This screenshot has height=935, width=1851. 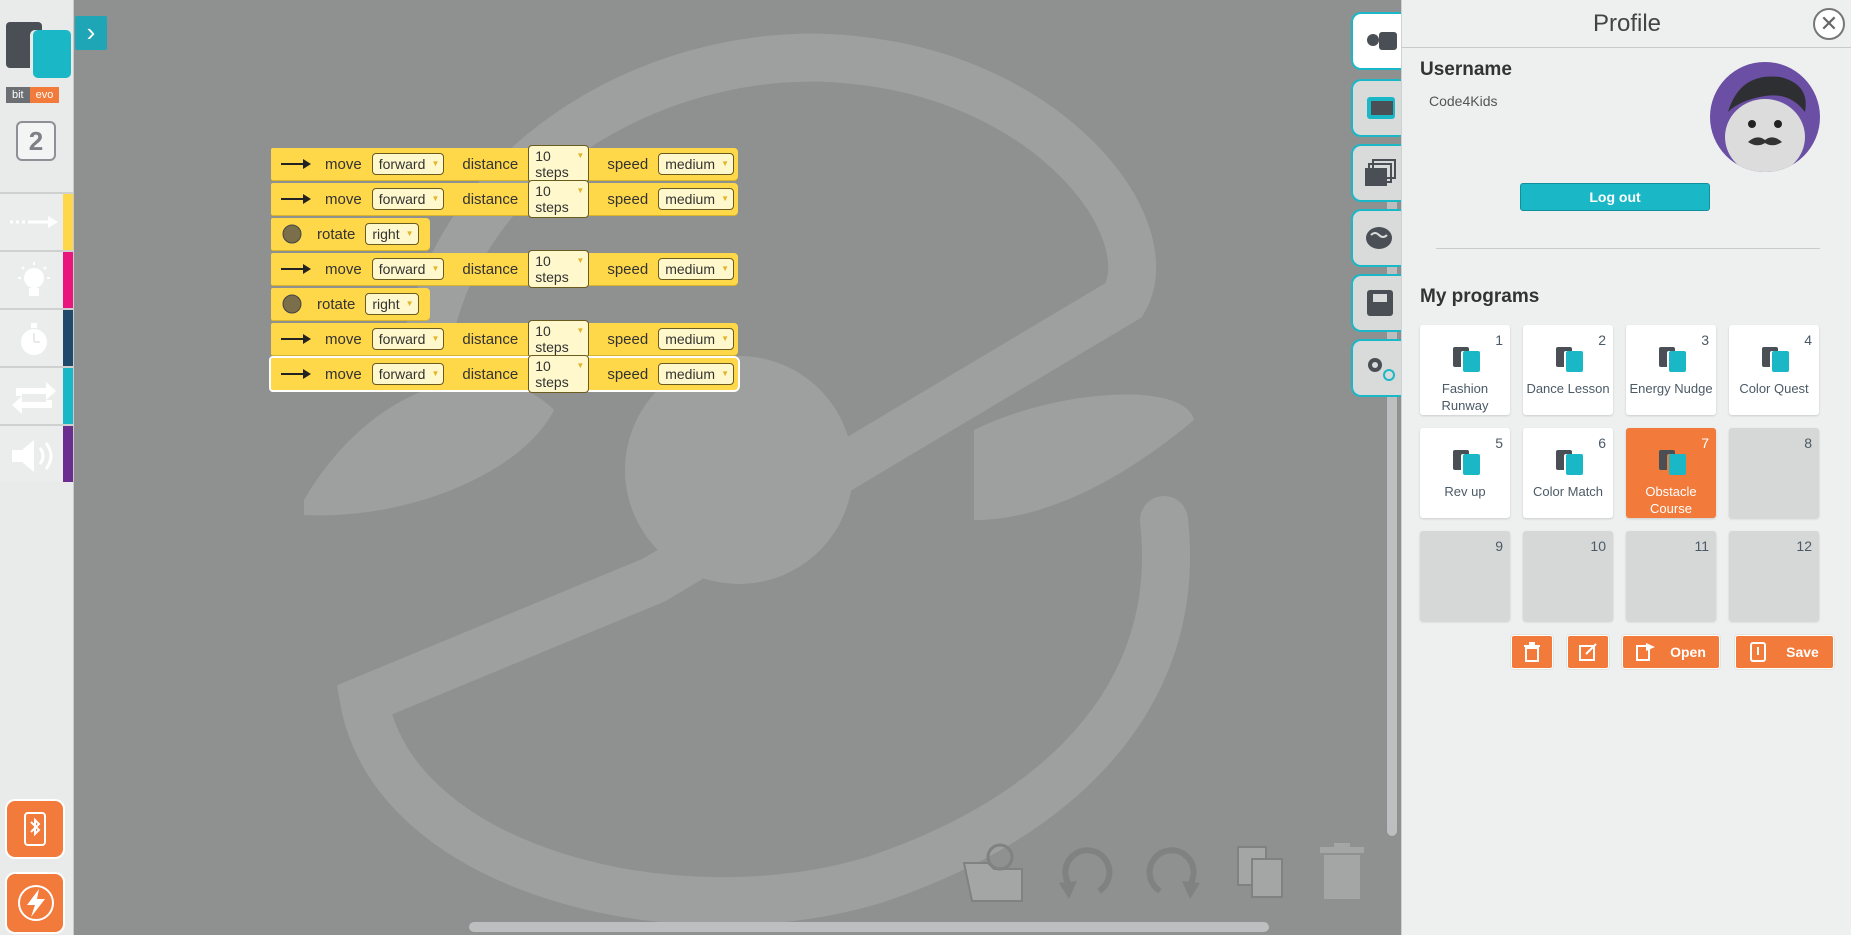 What do you see at coordinates (343, 164) in the screenshot?
I see `block-command: move` at bounding box center [343, 164].